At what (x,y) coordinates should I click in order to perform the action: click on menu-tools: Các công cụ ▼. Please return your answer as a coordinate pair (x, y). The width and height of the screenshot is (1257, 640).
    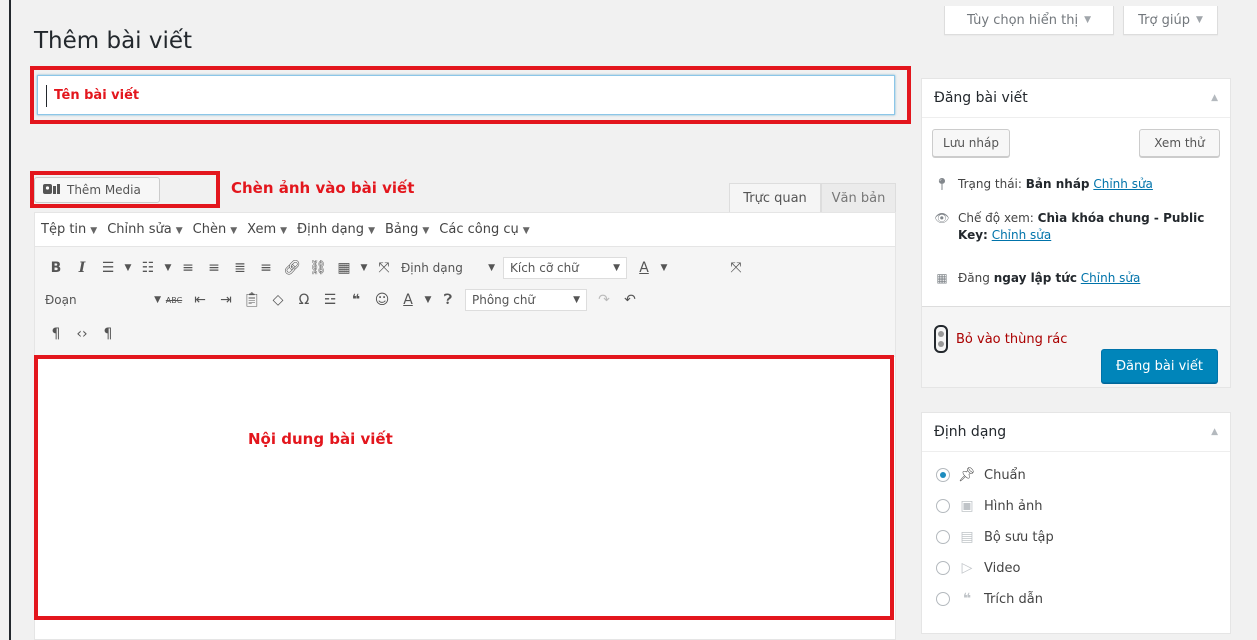
    Looking at the image, I should click on (484, 229).